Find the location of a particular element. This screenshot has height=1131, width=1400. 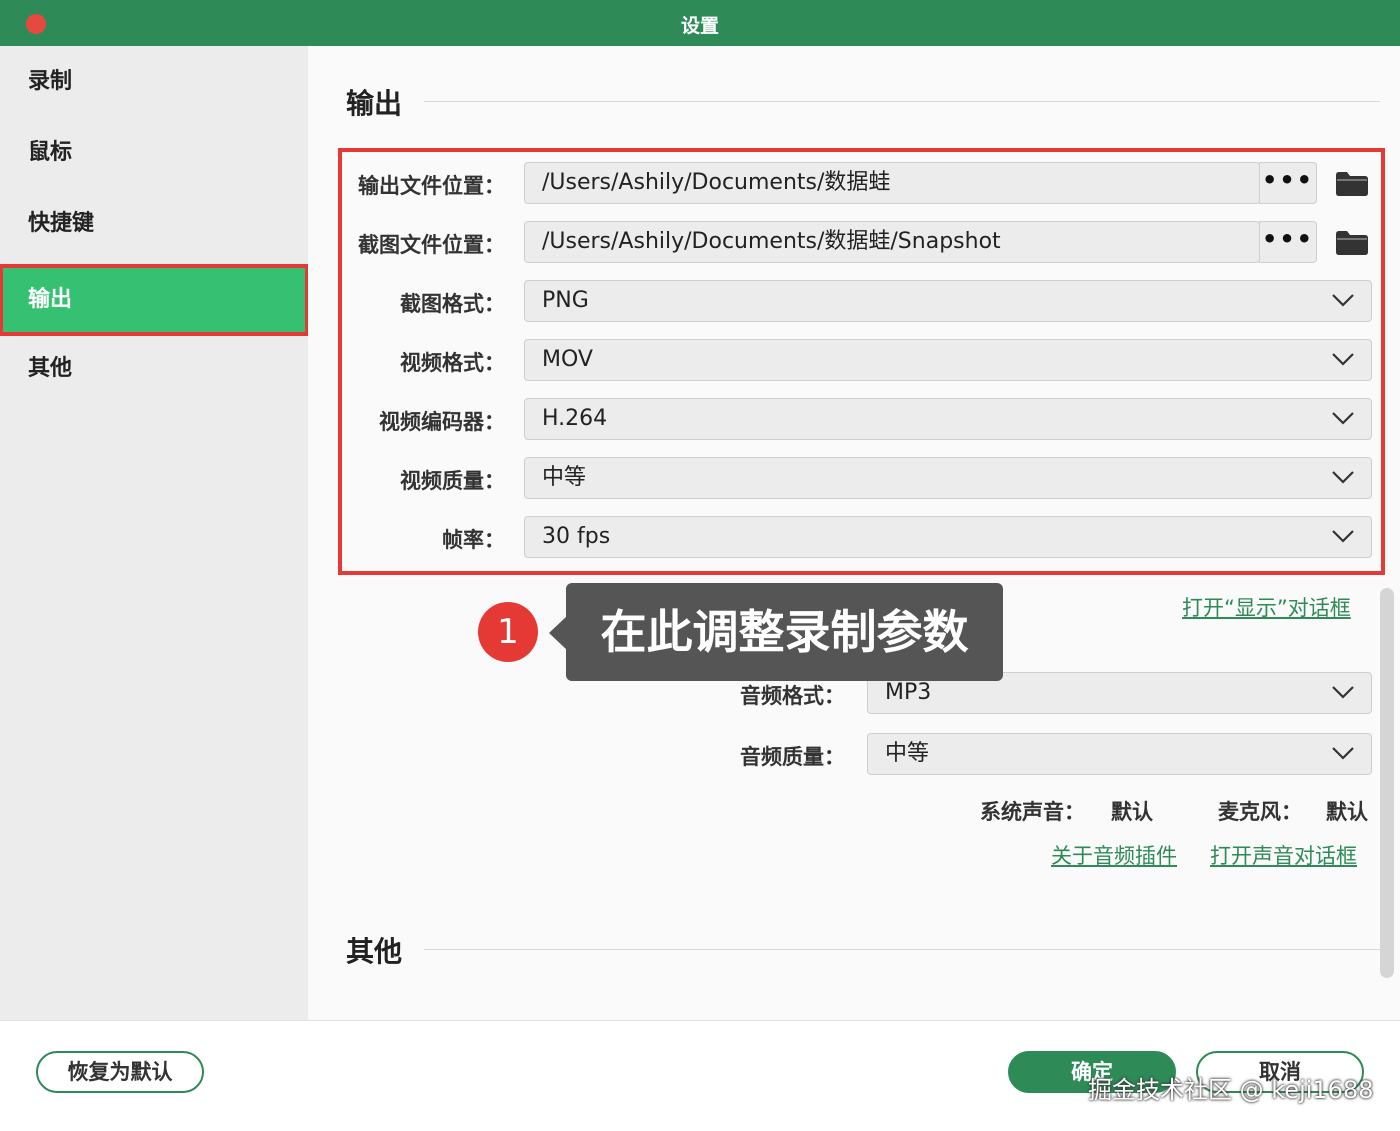

other-section-title: 其他 is located at coordinates (374, 951).